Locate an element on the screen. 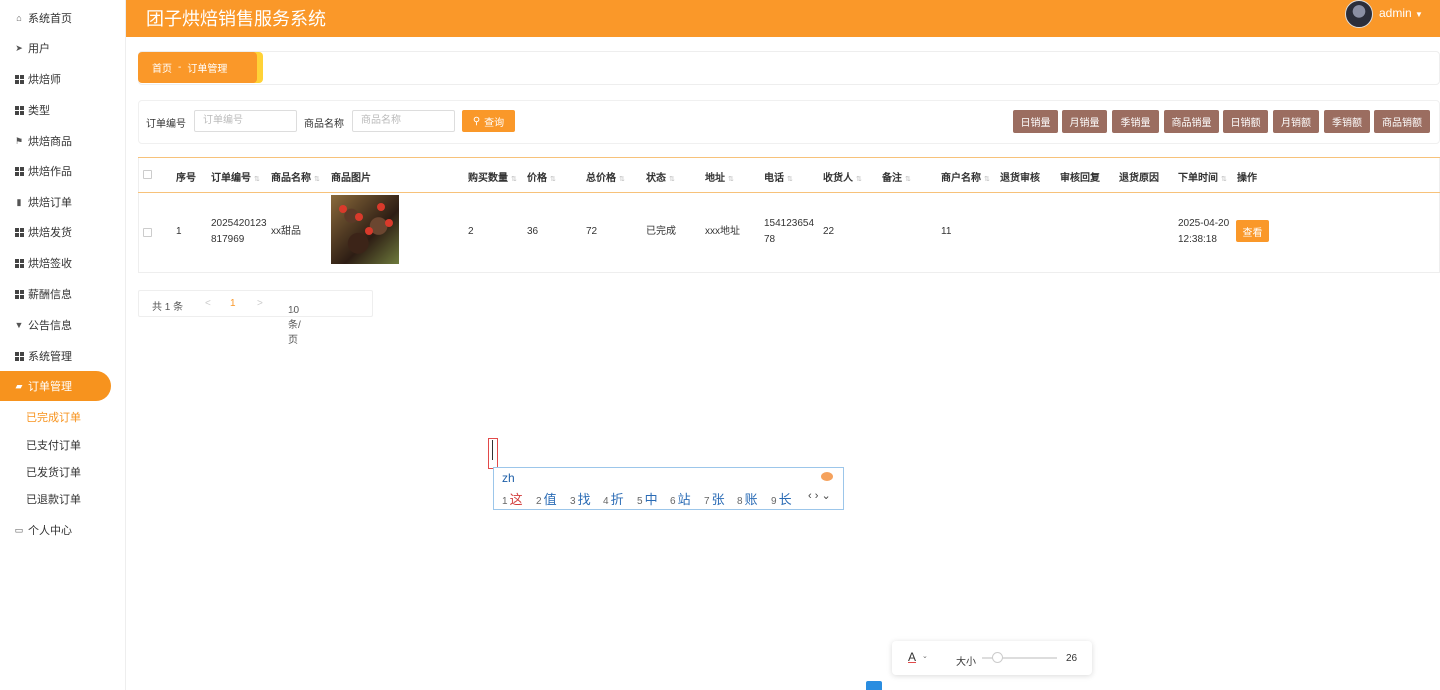  daily-sales-button: 日销量 is located at coordinates (1035, 121).